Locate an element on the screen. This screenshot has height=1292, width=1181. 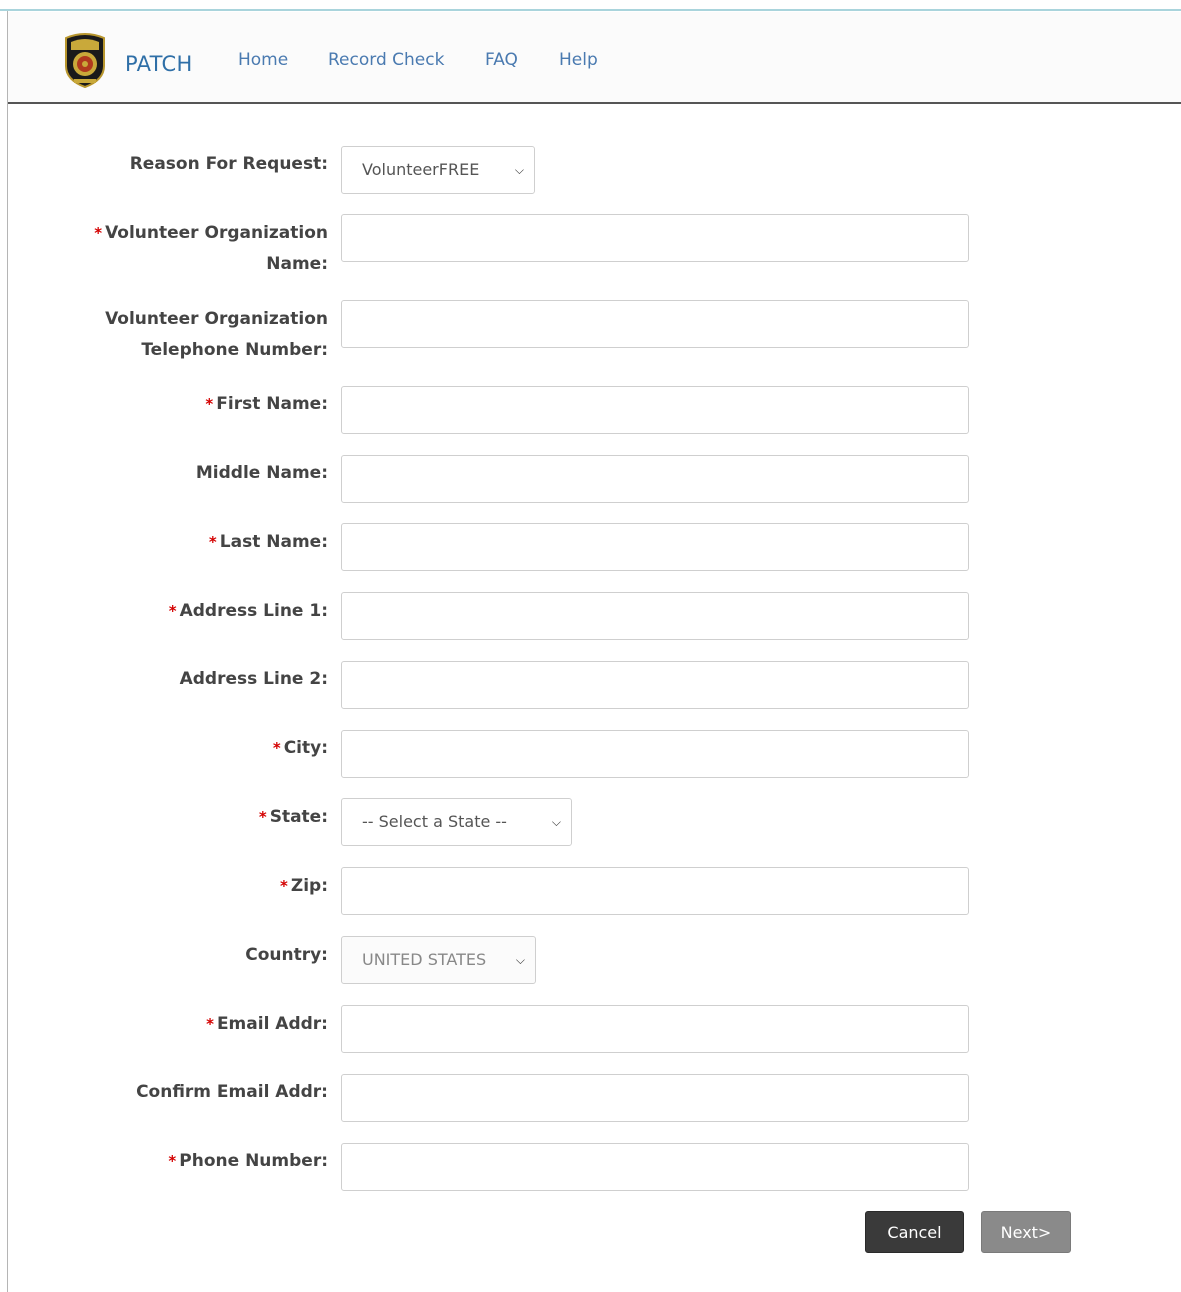
state-police-logo-icon is located at coordinates (85, 60).